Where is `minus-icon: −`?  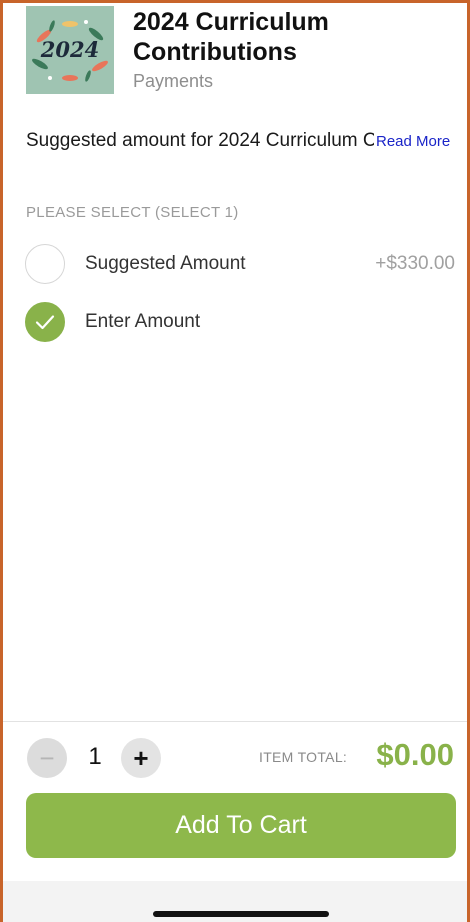
minus-icon: − is located at coordinates (47, 757).